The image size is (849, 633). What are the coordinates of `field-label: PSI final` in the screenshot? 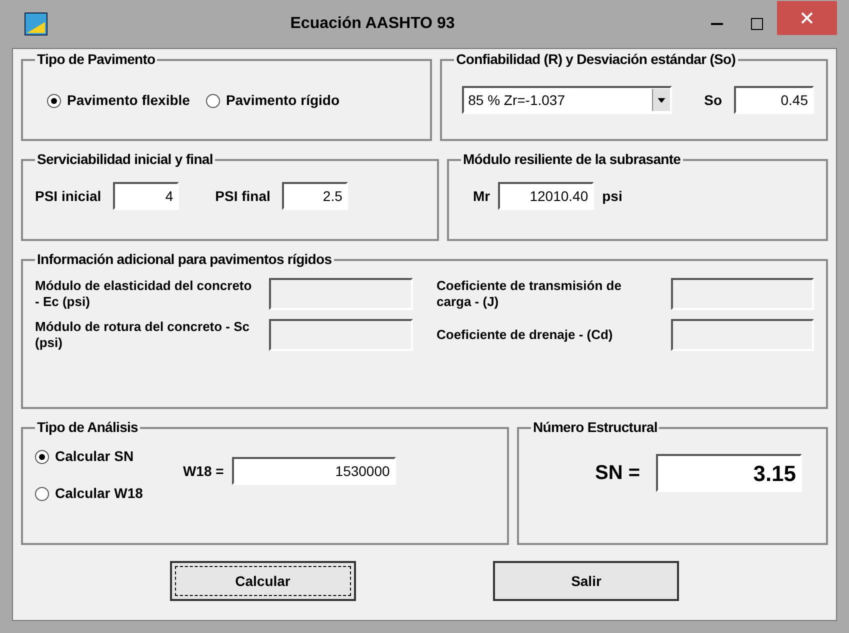 It's located at (242, 196).